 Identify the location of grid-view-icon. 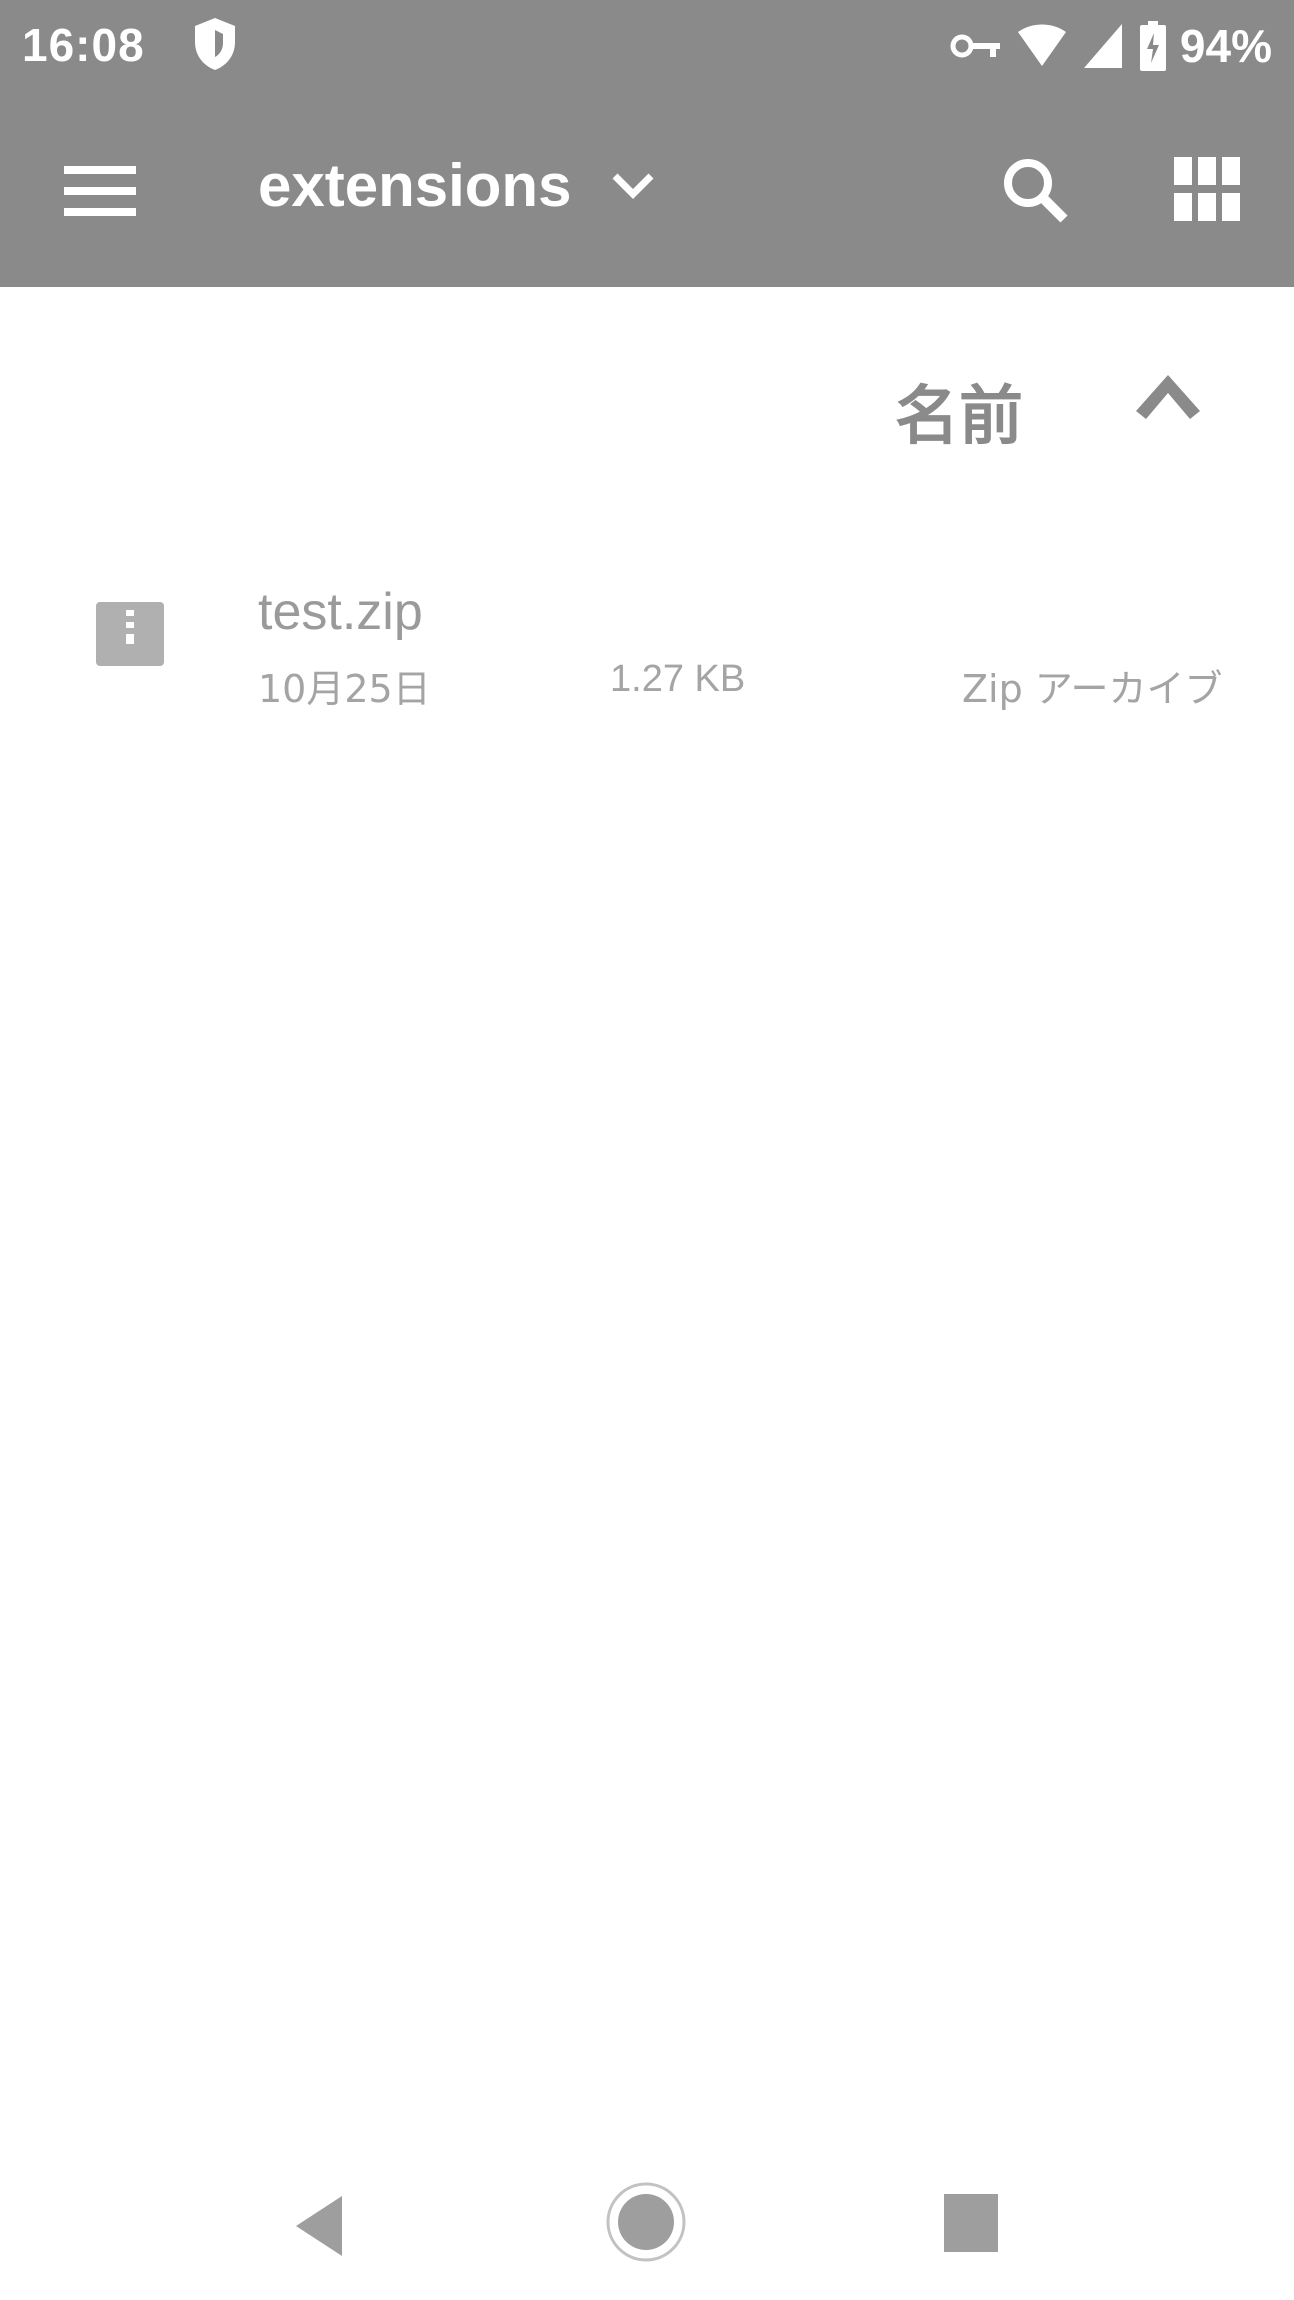
(1207, 189).